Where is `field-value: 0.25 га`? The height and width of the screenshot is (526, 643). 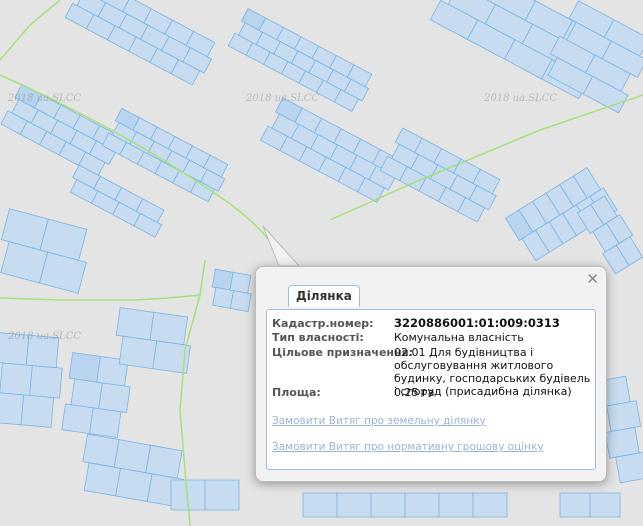 field-value: 0.25 га is located at coordinates (414, 392).